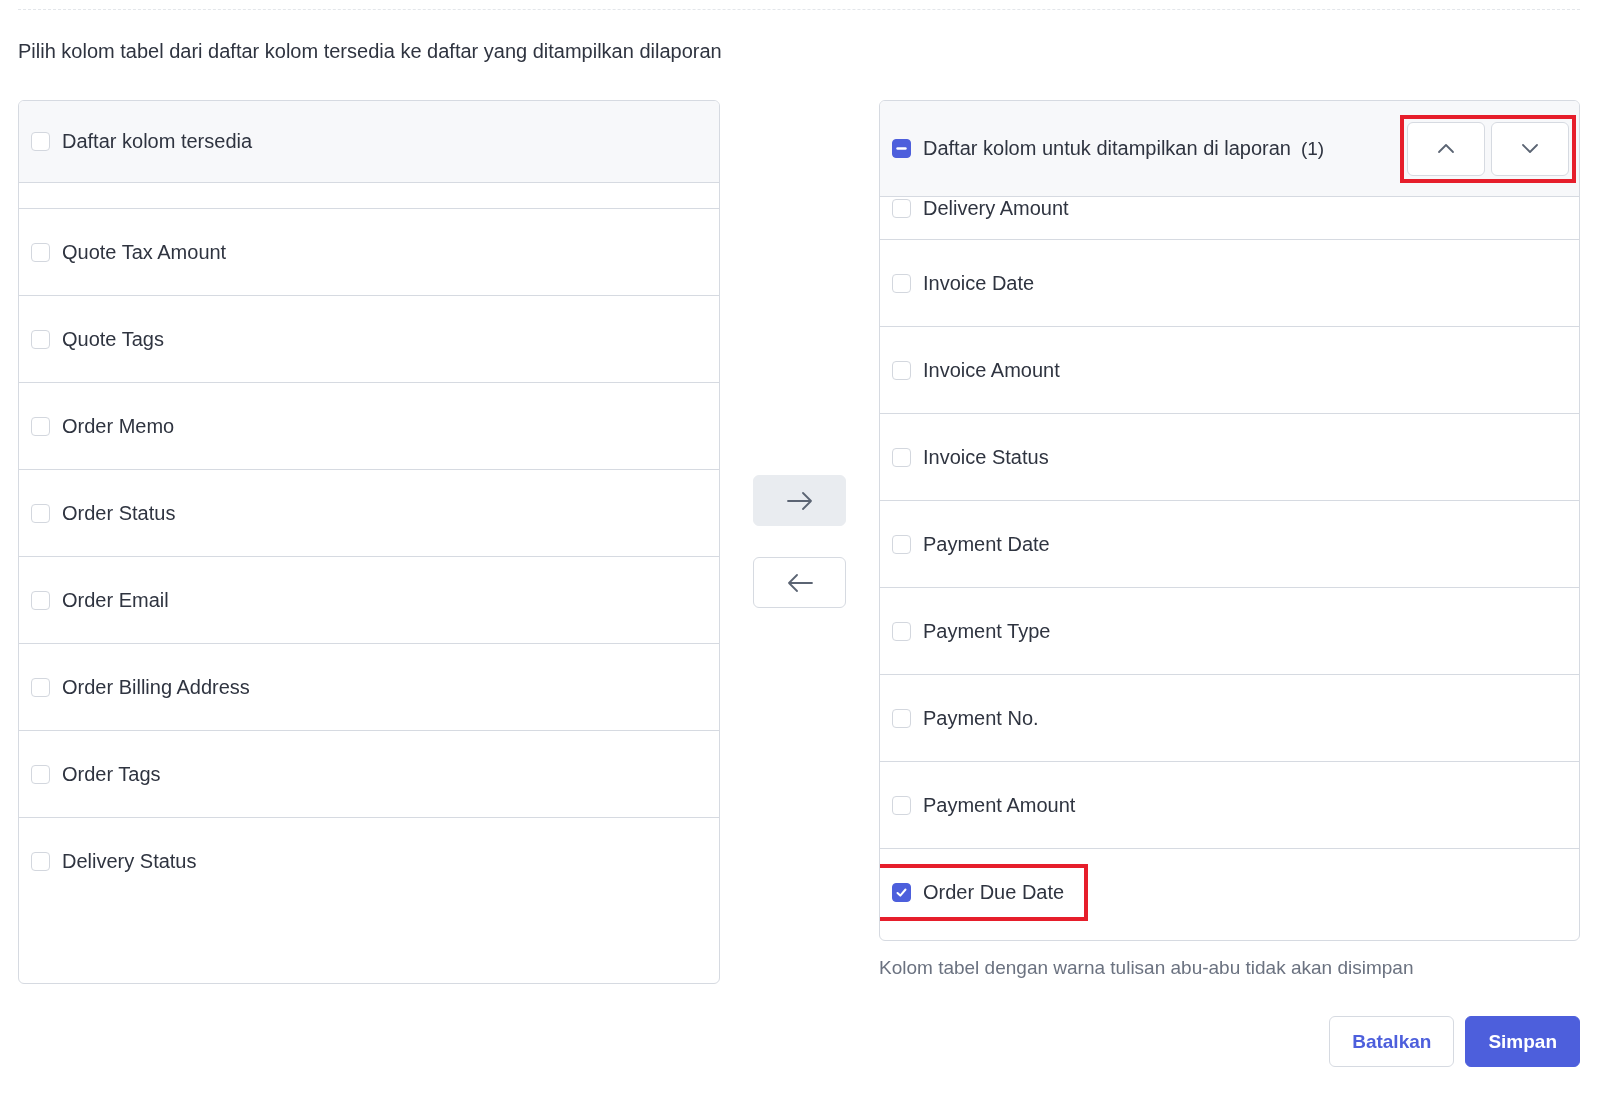 This screenshot has width=1602, height=1094. I want to click on hint-text: Kolom tabel dengan warna tulisan abu-abu tidak akan disimpan, so click(1147, 968).